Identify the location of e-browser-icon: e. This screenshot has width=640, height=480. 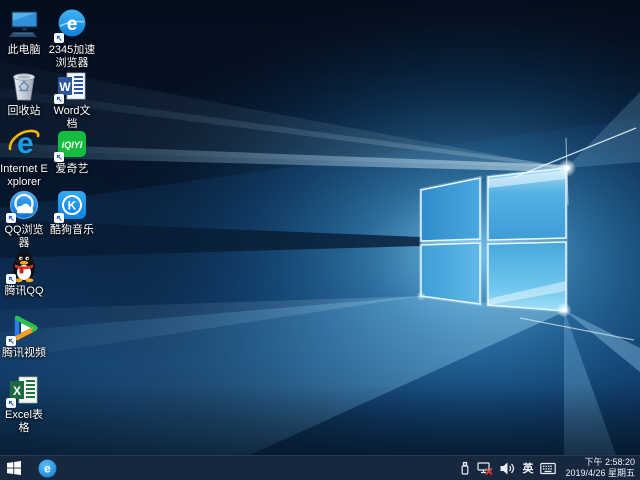
(47, 468).